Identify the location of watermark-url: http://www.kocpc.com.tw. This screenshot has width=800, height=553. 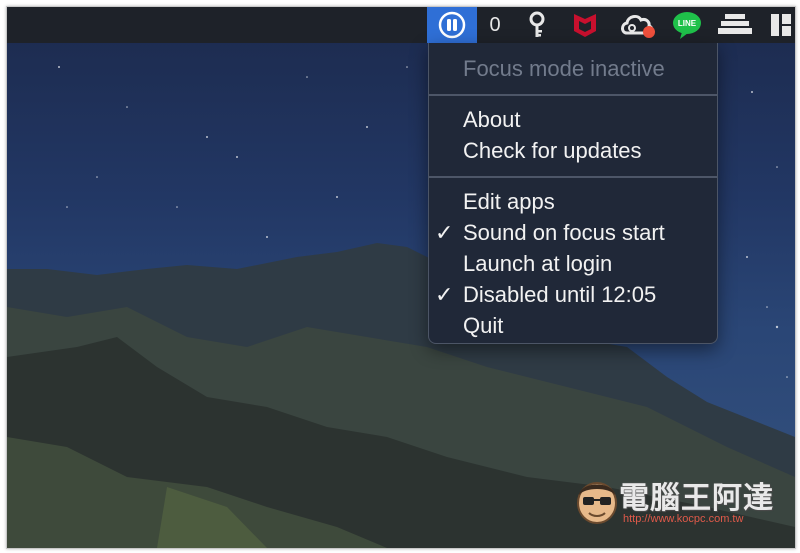
(683, 519).